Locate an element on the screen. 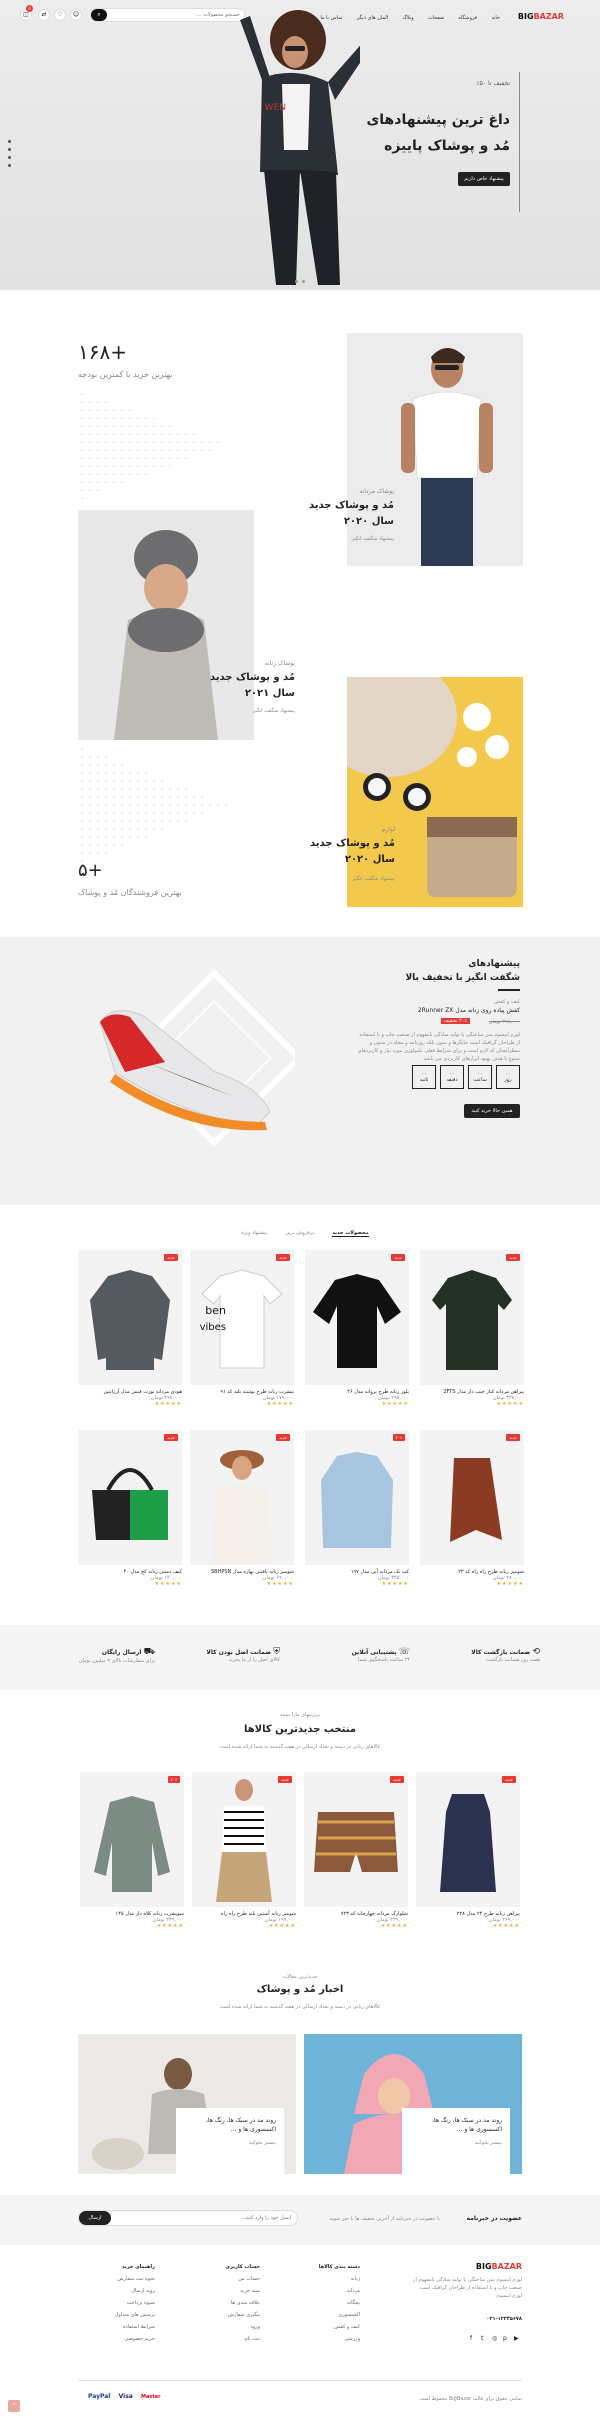  footer-column-title: راهنمای خرید is located at coordinates (138, 2267).